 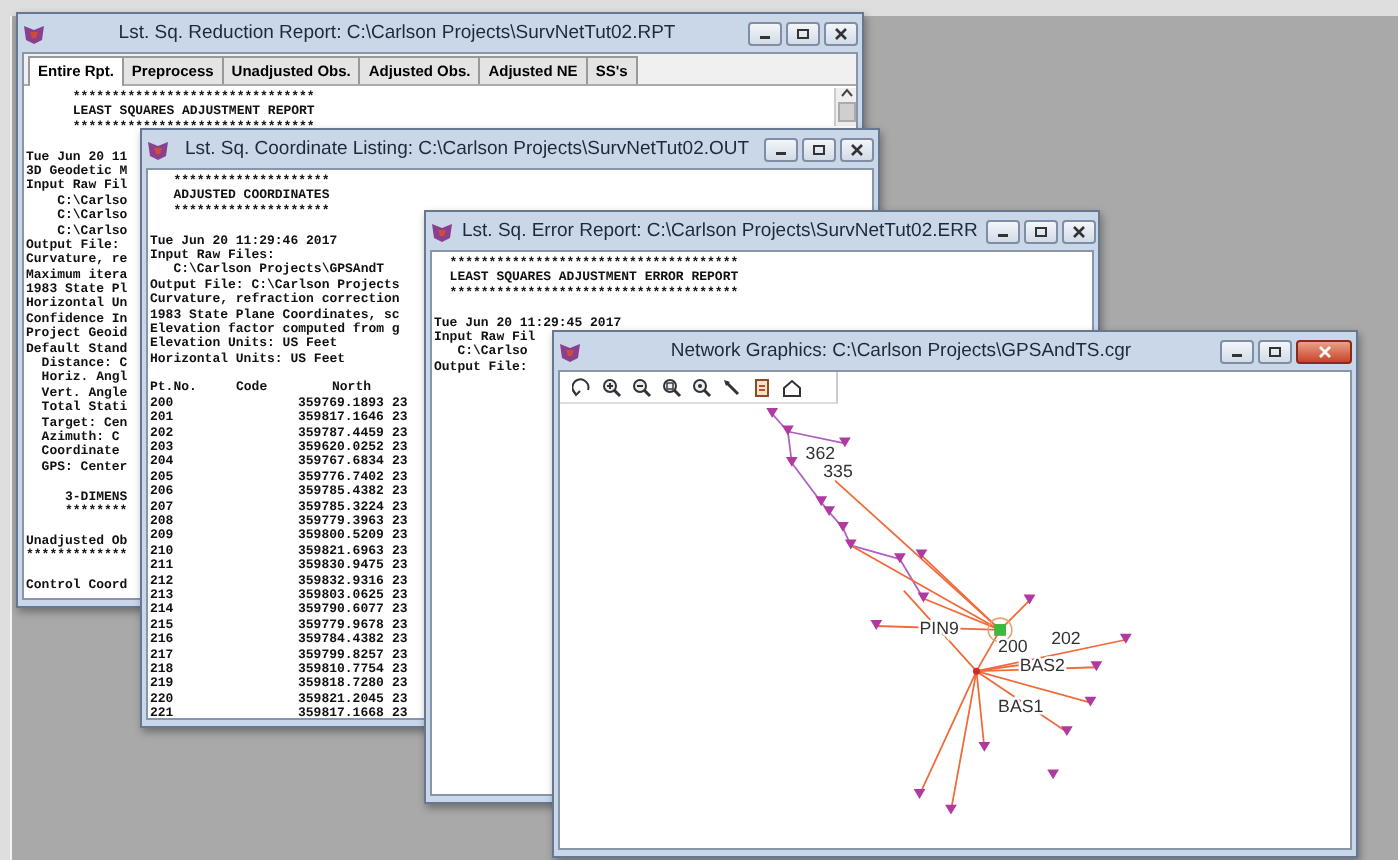 What do you see at coordinates (582, 387) in the screenshot?
I see `curved-arrow-icon` at bounding box center [582, 387].